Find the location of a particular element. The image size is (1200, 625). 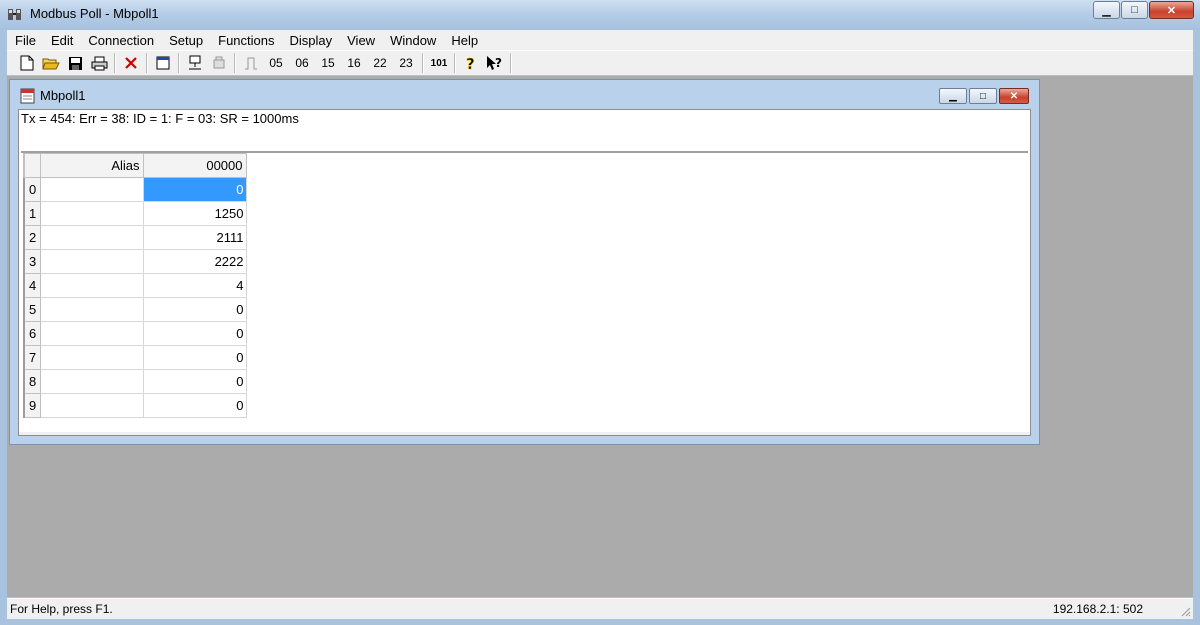

table-row: 5 0 is located at coordinates (135, 309).